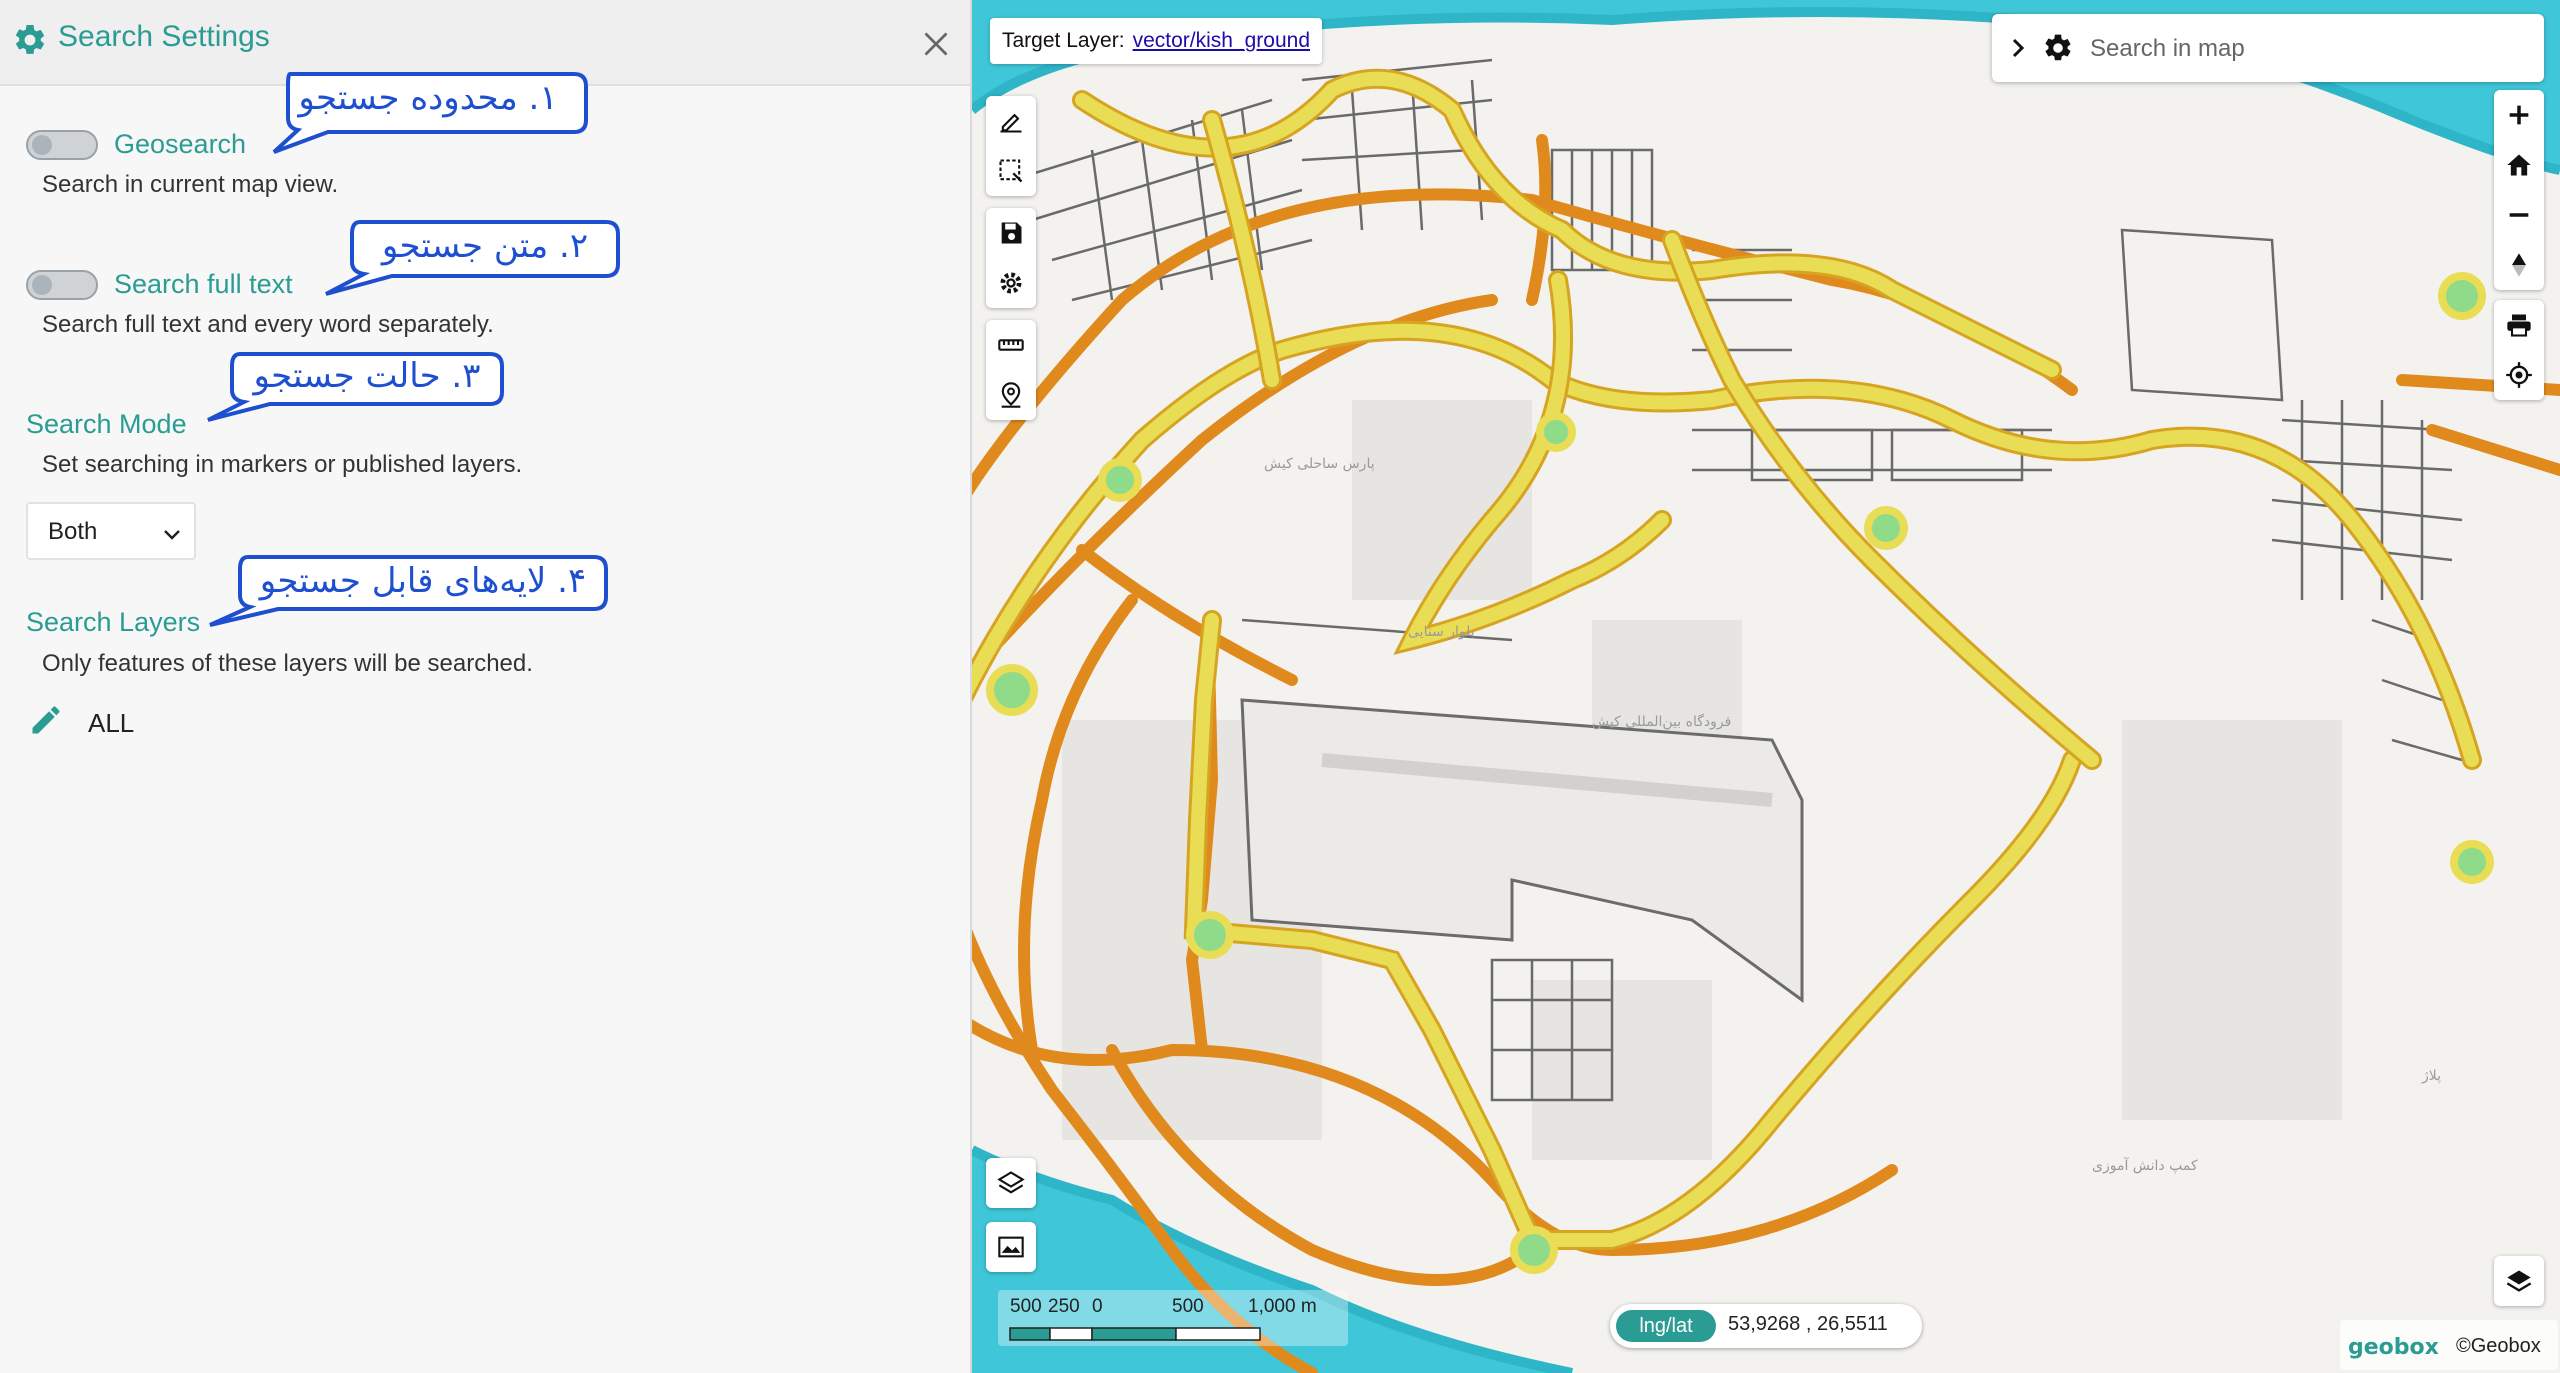 This screenshot has height=1373, width=2560. I want to click on search-mode-value: Both, so click(73, 531).